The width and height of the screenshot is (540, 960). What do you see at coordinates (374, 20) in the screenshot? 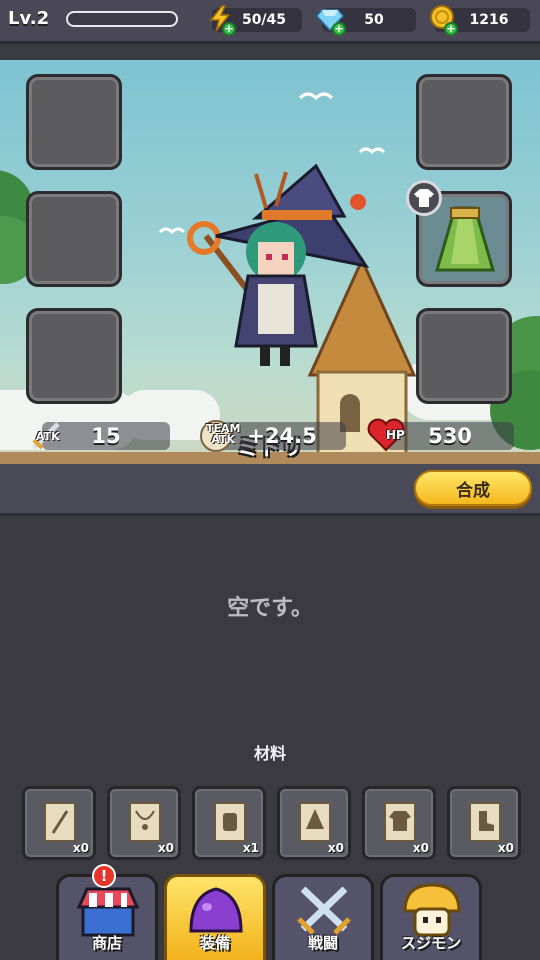
I see `gem-value: 50` at bounding box center [374, 20].